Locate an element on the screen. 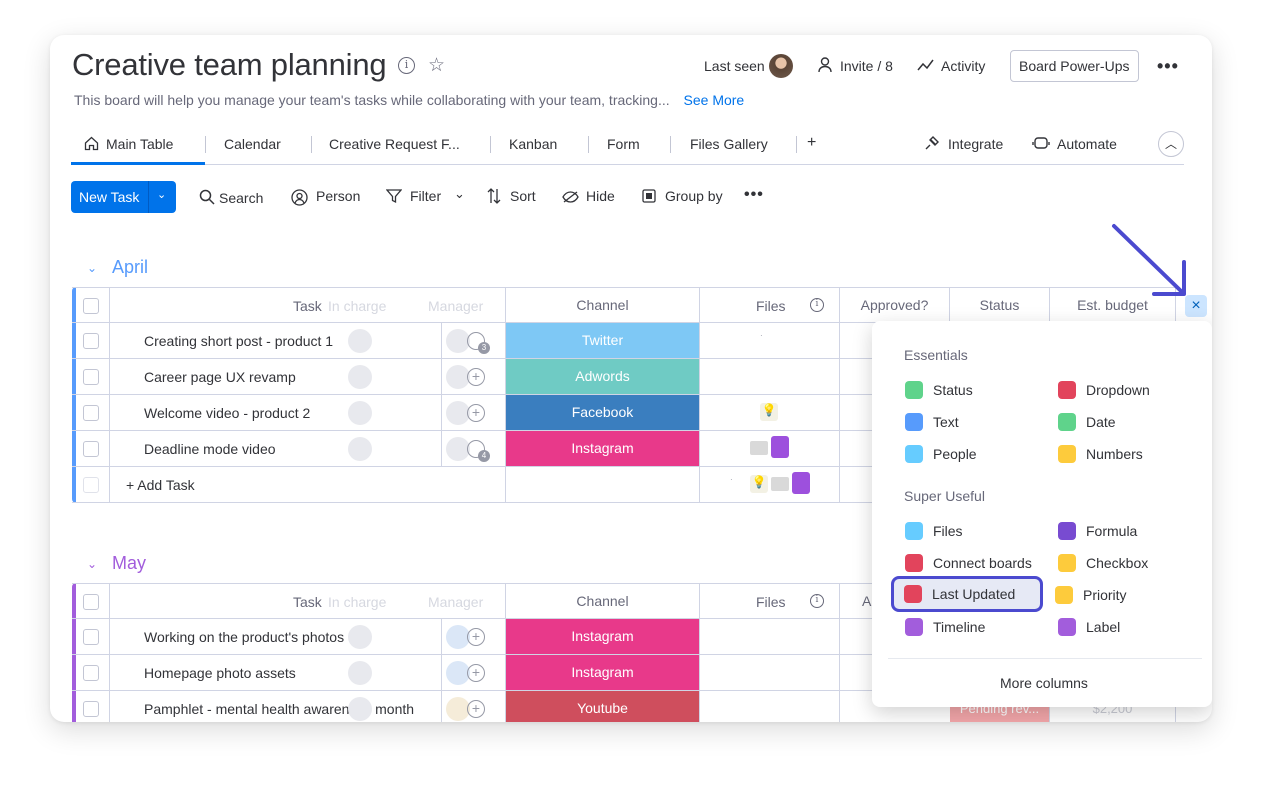 The height and width of the screenshot is (787, 1262). avatar is located at coordinates (781, 66).